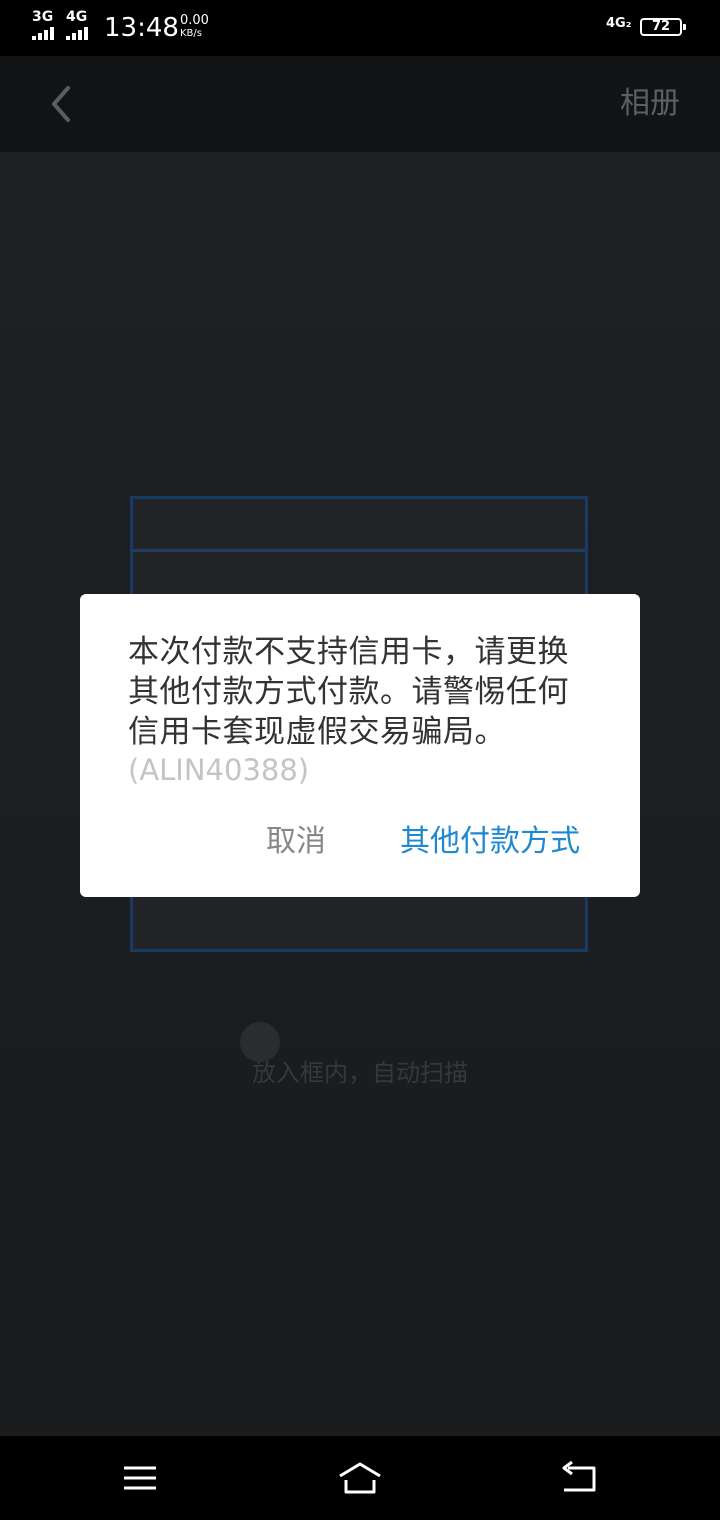  I want to click on system-nav-bar, so click(360, 1478).